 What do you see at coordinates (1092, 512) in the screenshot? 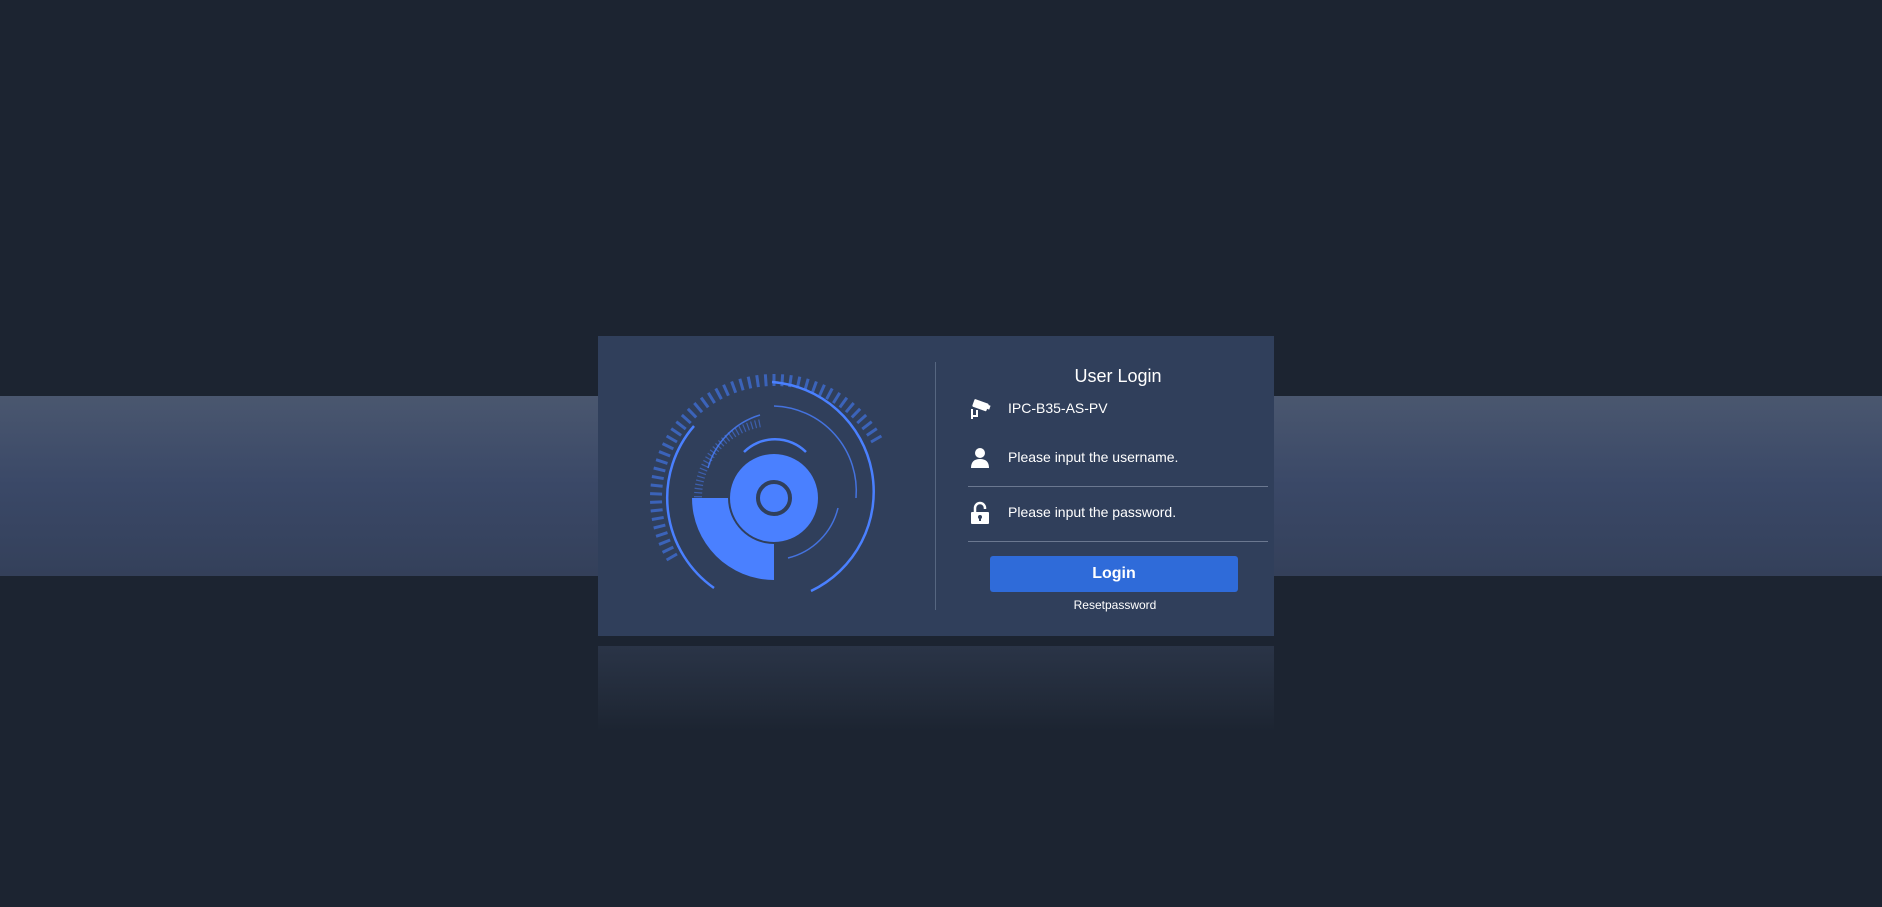
I see `password-input: Please input the password.` at bounding box center [1092, 512].